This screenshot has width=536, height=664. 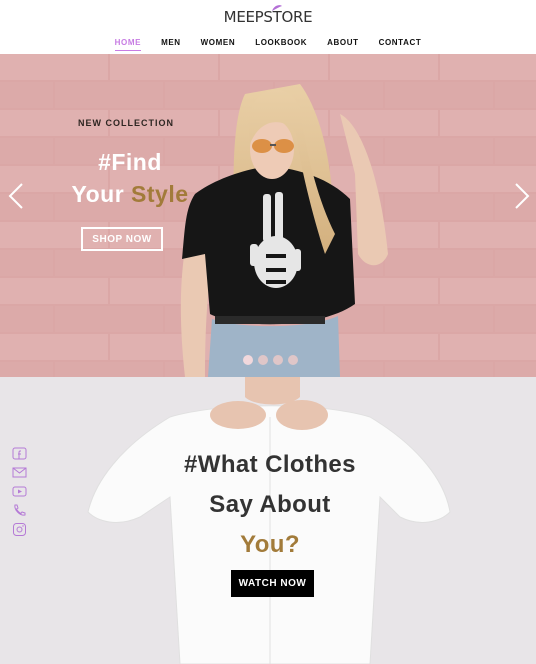 What do you see at coordinates (16, 196) in the screenshot?
I see `slider-prev-arrow-icon` at bounding box center [16, 196].